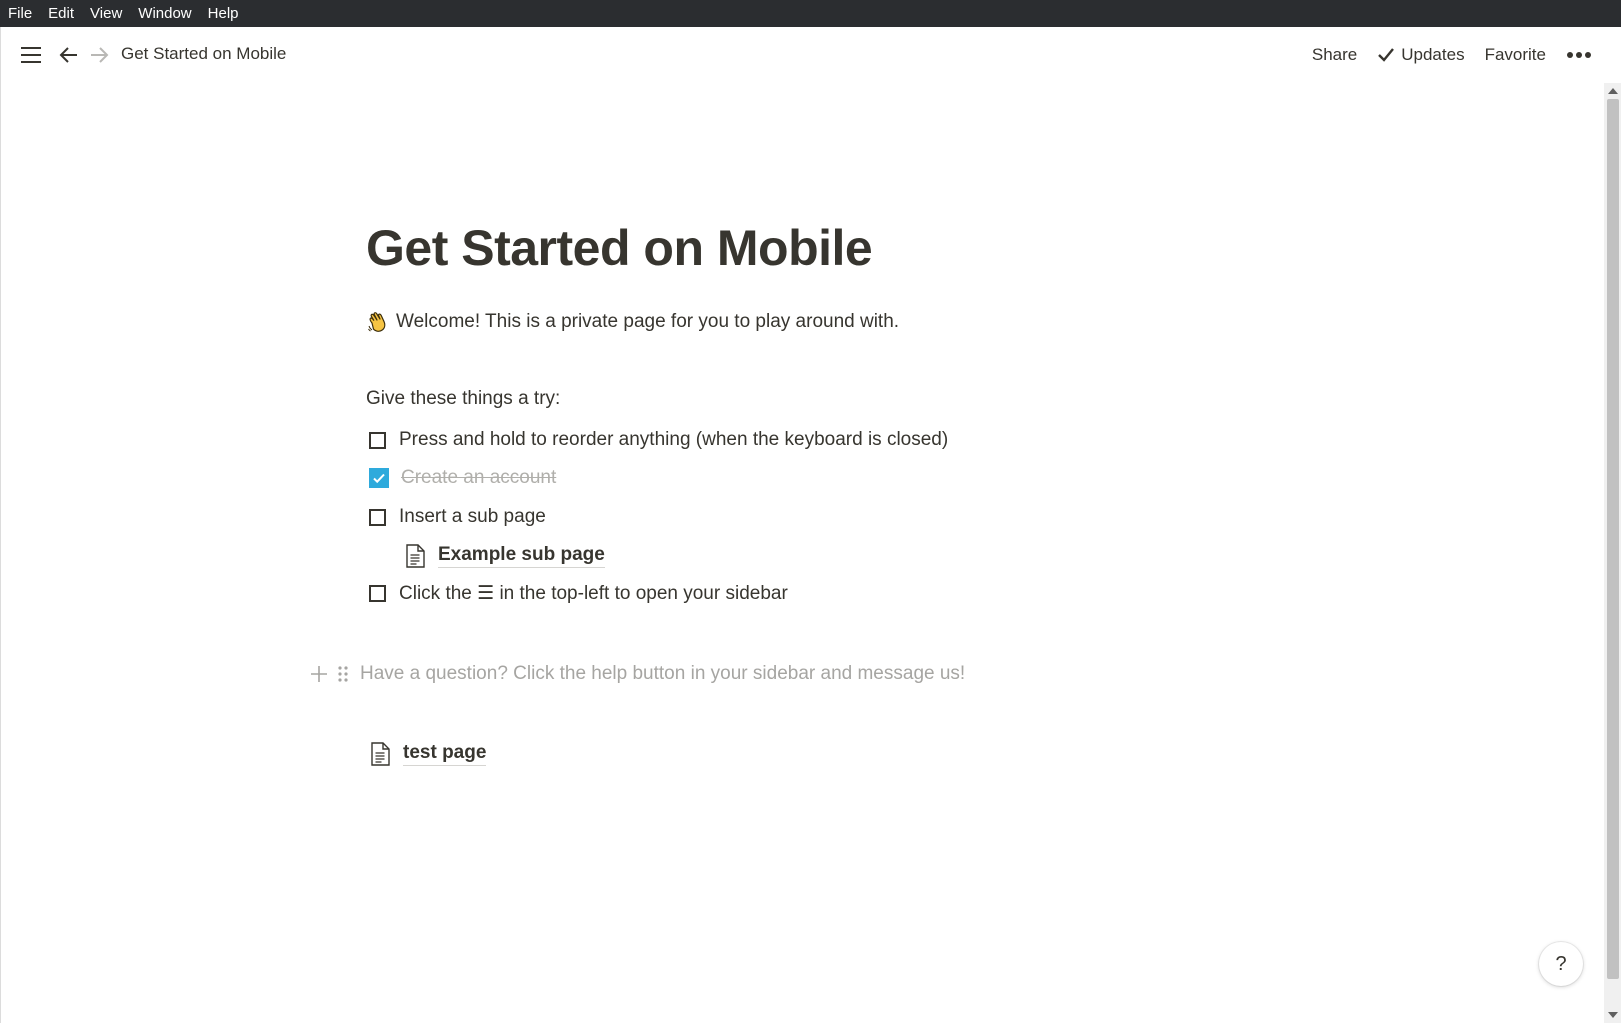 Image resolution: width=1621 pixels, height=1023 pixels. I want to click on check-icon, so click(1386, 55).